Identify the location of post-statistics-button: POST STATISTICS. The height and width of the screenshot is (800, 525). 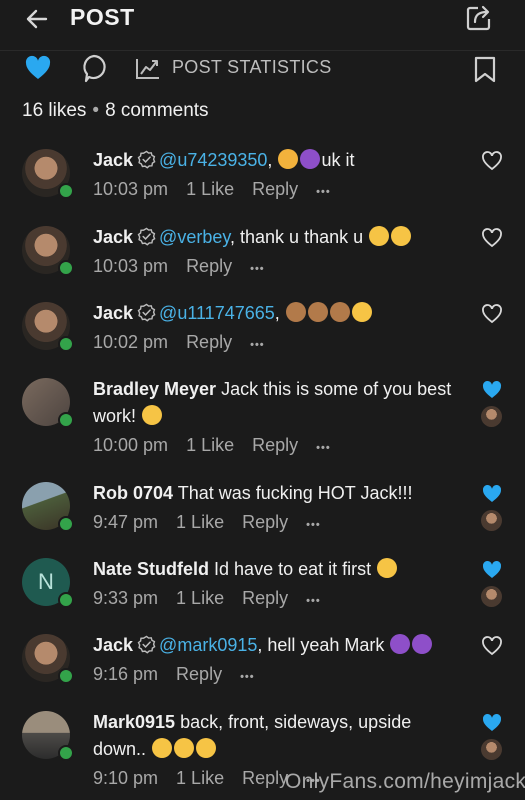
(252, 67).